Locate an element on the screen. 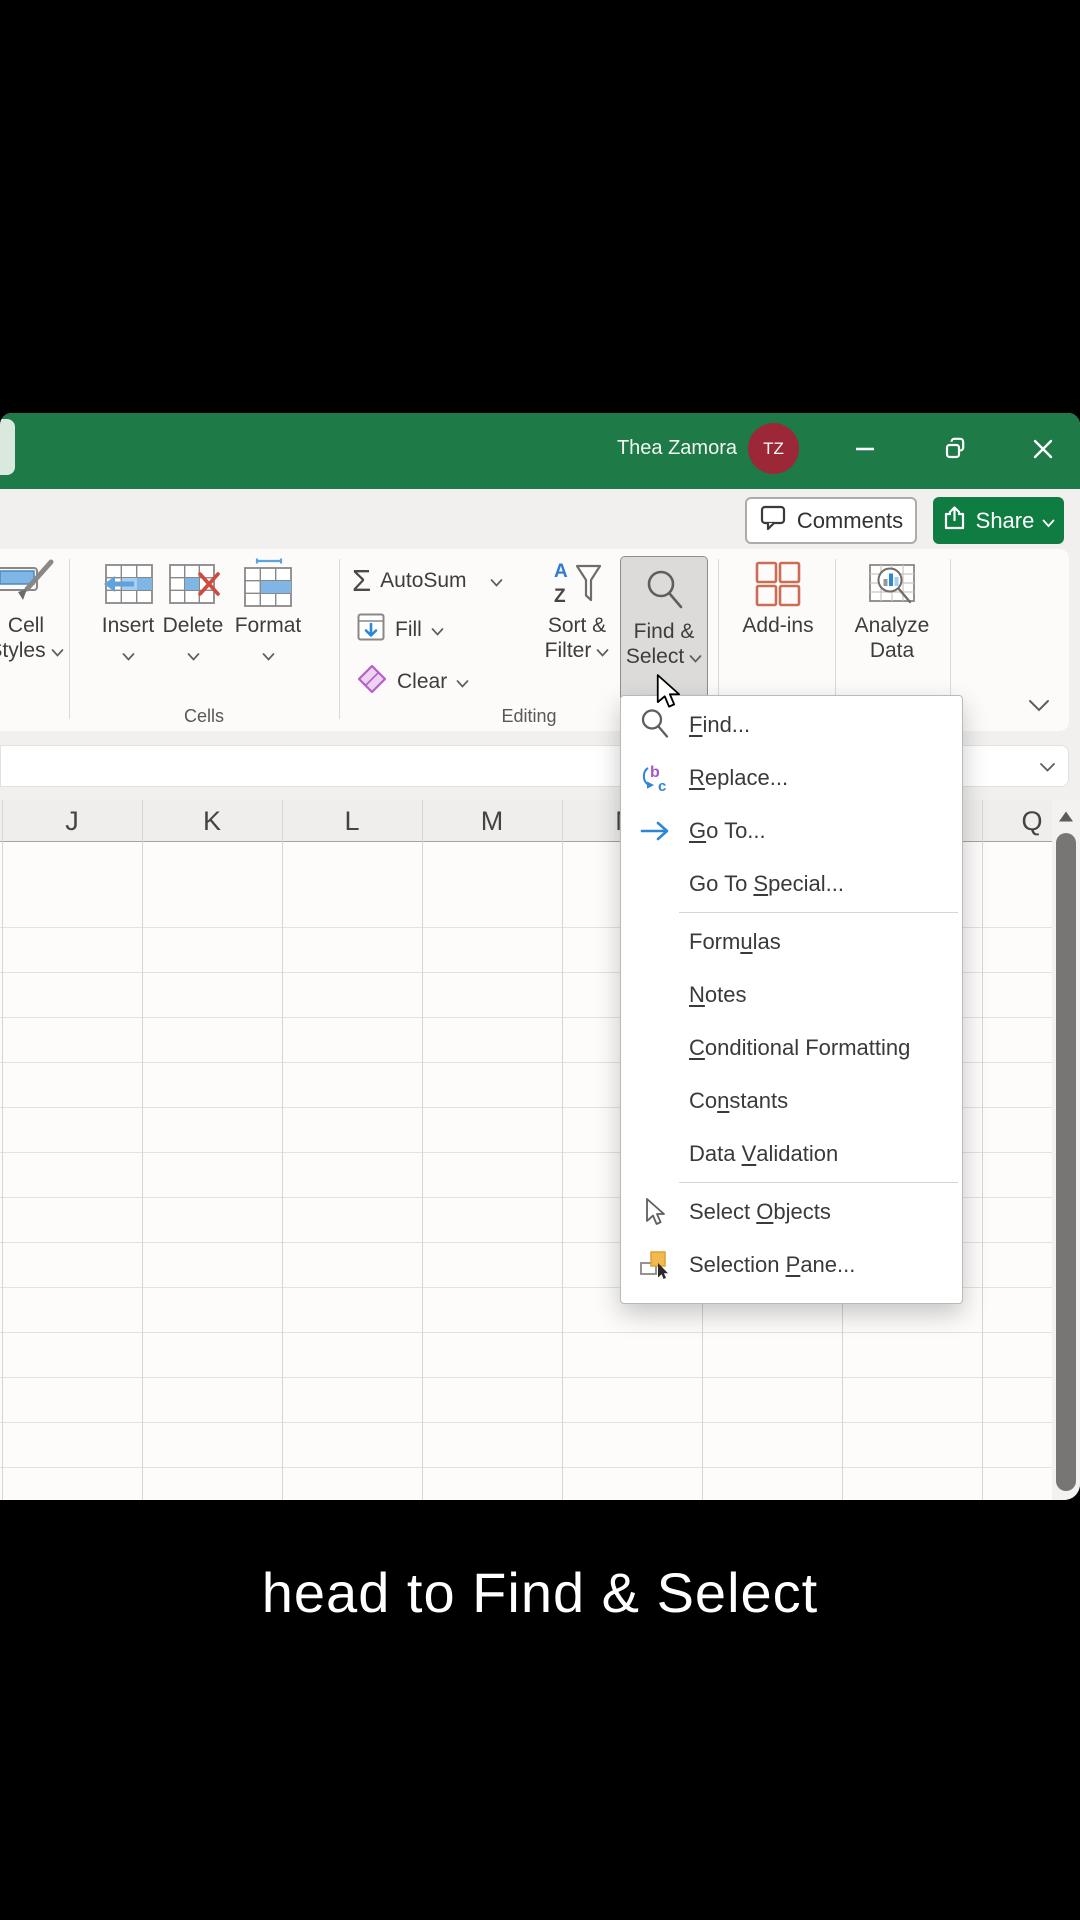 The width and height of the screenshot is (1080, 1920). comments-button: Comments is located at coordinates (831, 520).